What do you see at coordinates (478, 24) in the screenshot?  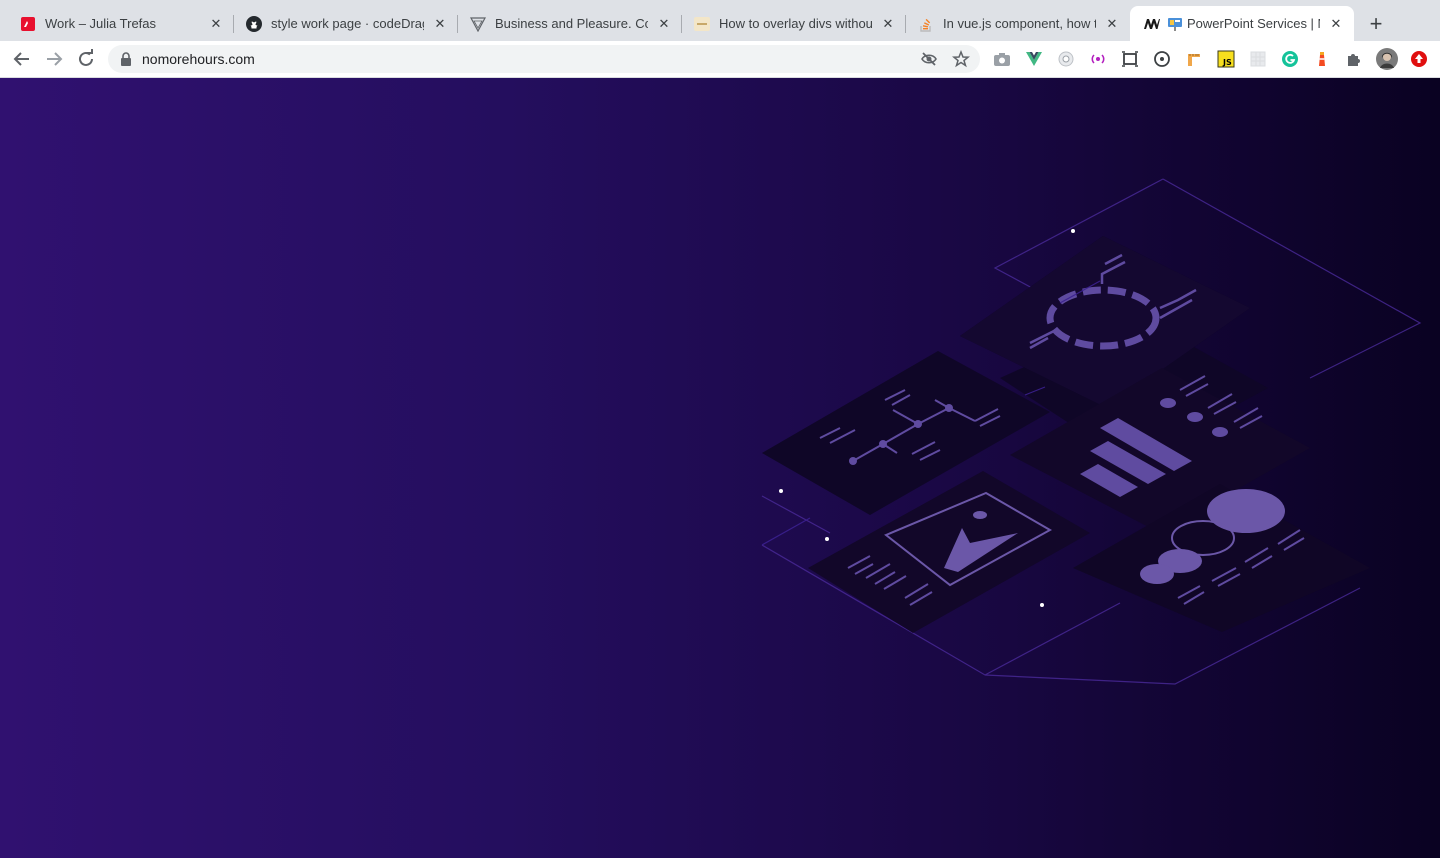 I see `triangle-logo-icon` at bounding box center [478, 24].